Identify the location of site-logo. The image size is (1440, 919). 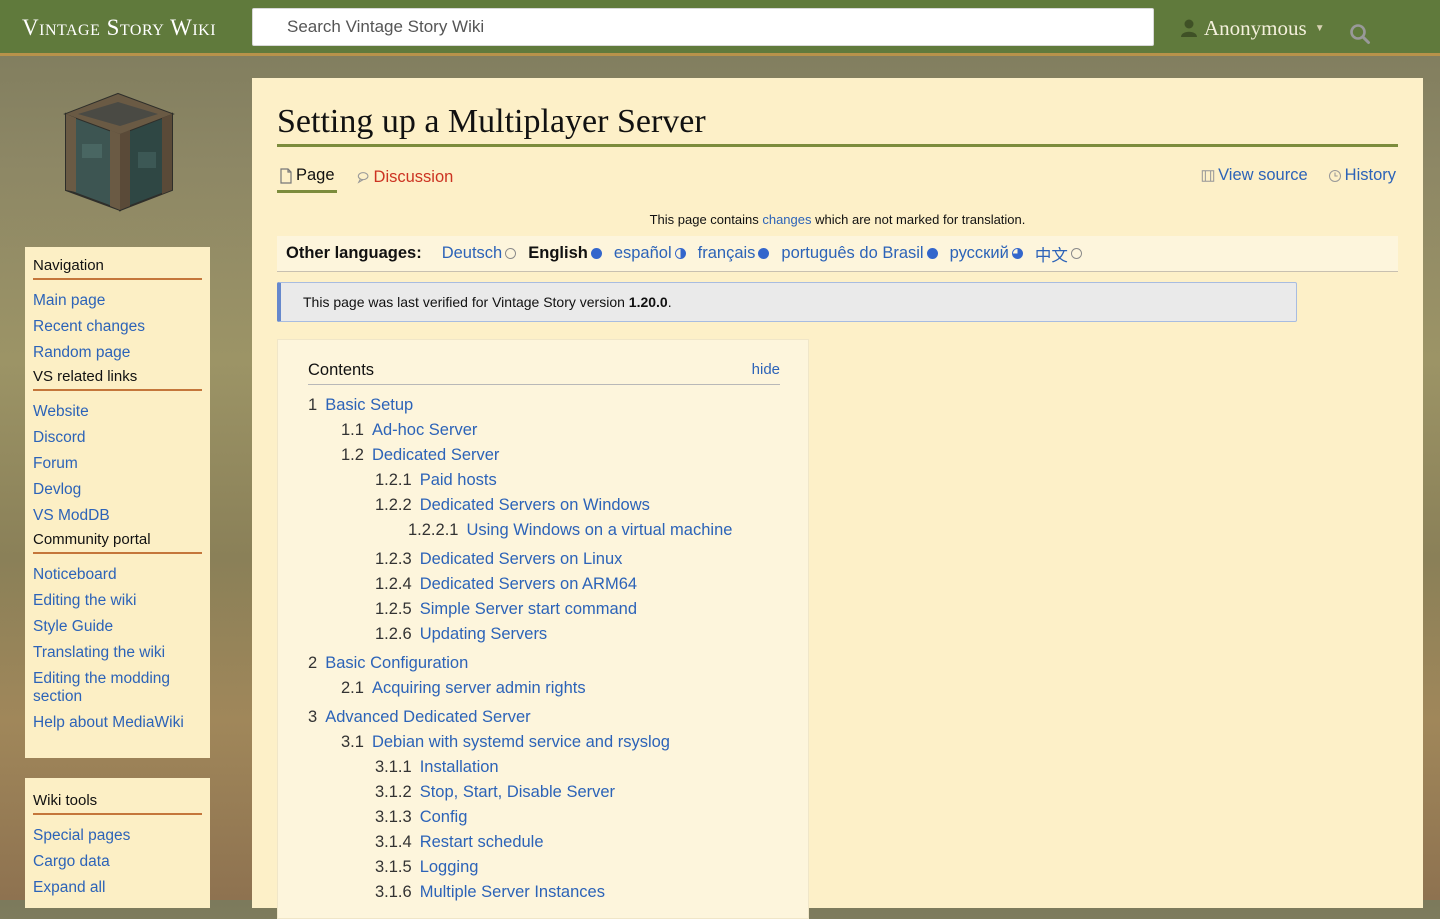
(119, 153).